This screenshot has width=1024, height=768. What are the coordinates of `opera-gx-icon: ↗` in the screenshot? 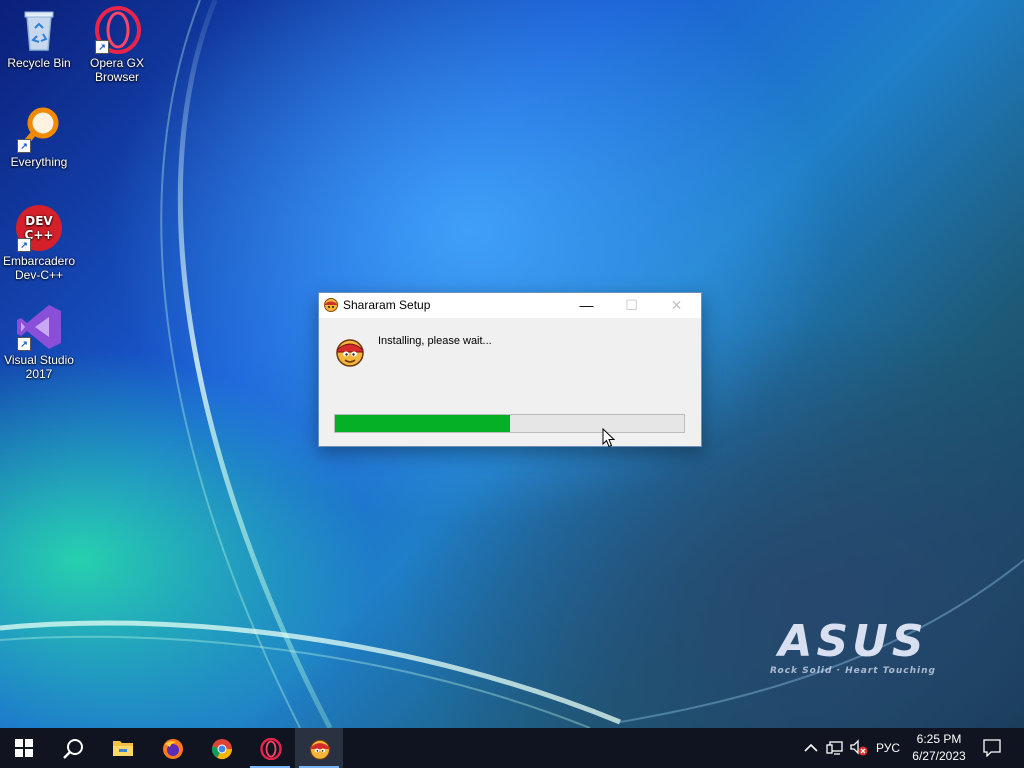 It's located at (117, 30).